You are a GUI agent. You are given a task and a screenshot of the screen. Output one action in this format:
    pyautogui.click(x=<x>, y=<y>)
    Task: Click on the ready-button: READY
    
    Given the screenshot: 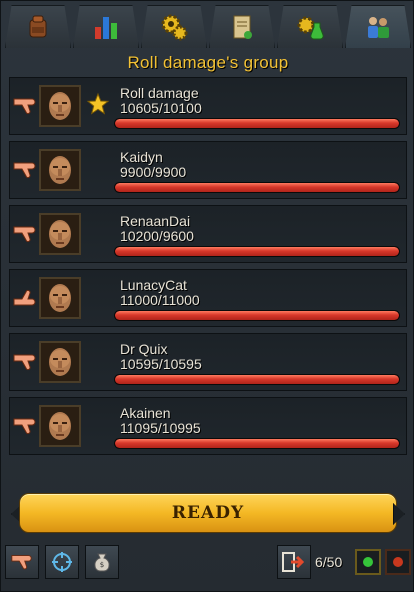 What is the action you would take?
    pyautogui.click(x=208, y=513)
    